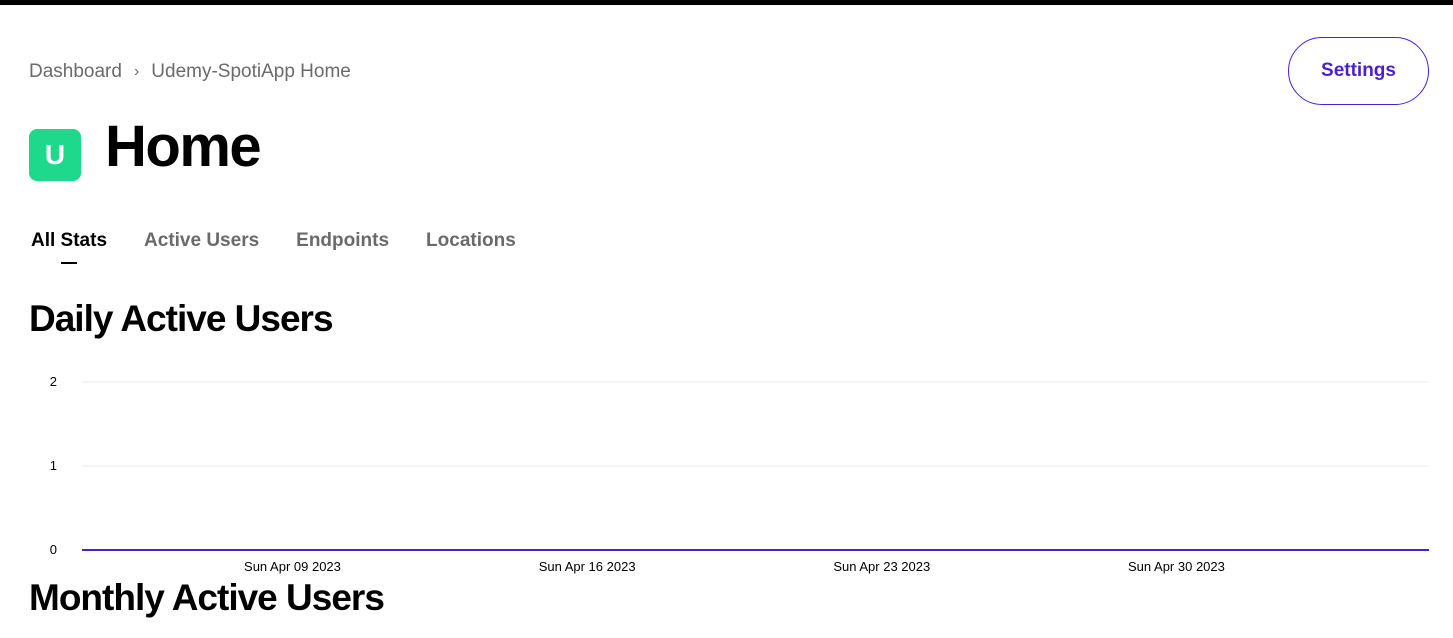 This screenshot has width=1453, height=638. What do you see at coordinates (587, 566) in the screenshot?
I see `x-tick-label: Sun Apr 16 2023` at bounding box center [587, 566].